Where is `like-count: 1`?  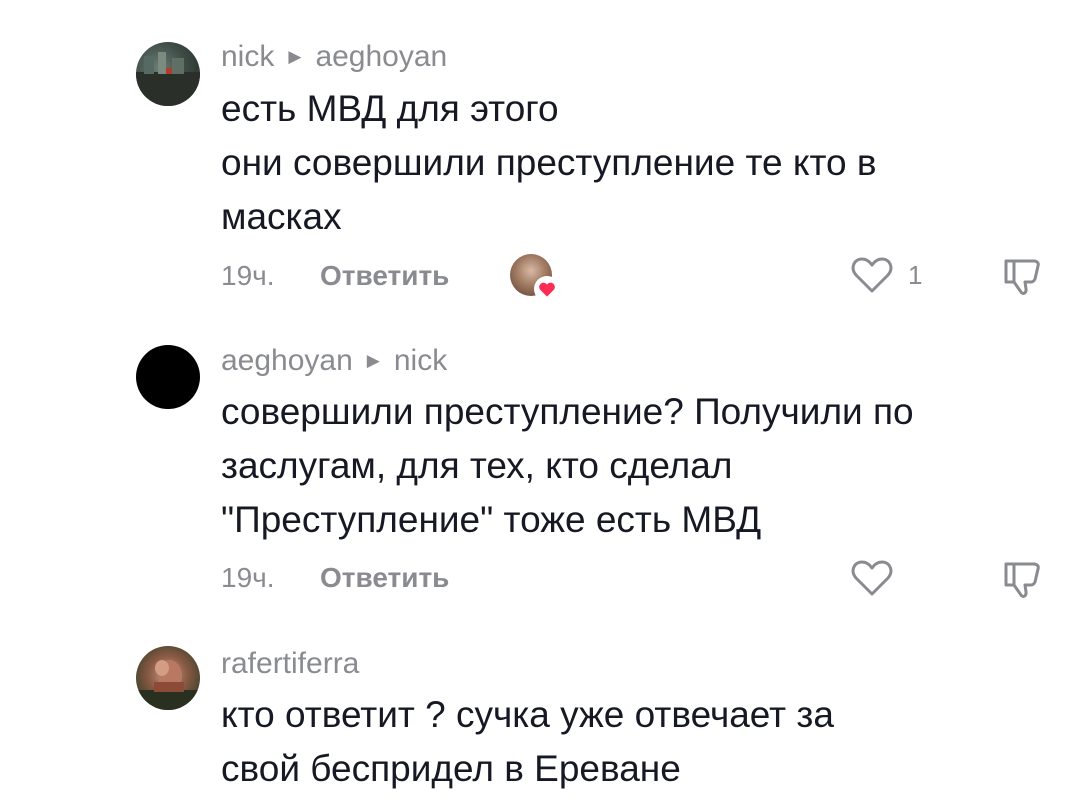
like-count: 1 is located at coordinates (915, 274).